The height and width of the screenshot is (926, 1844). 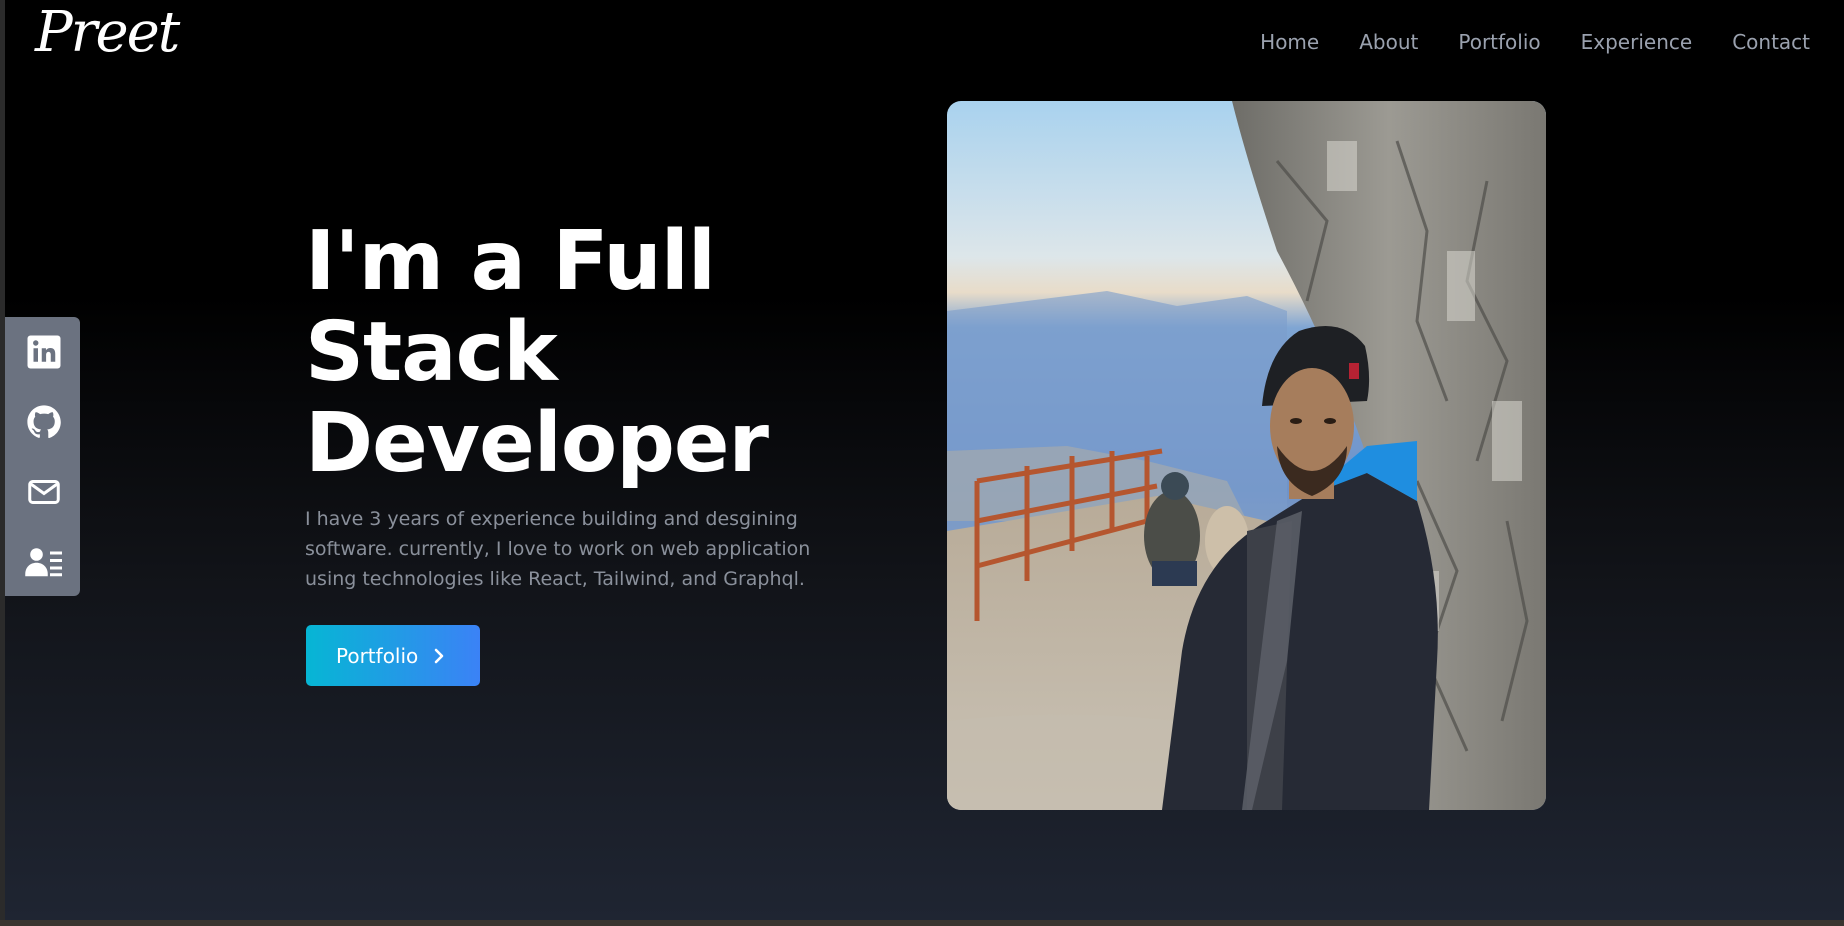 I want to click on github-icon, so click(x=44, y=422).